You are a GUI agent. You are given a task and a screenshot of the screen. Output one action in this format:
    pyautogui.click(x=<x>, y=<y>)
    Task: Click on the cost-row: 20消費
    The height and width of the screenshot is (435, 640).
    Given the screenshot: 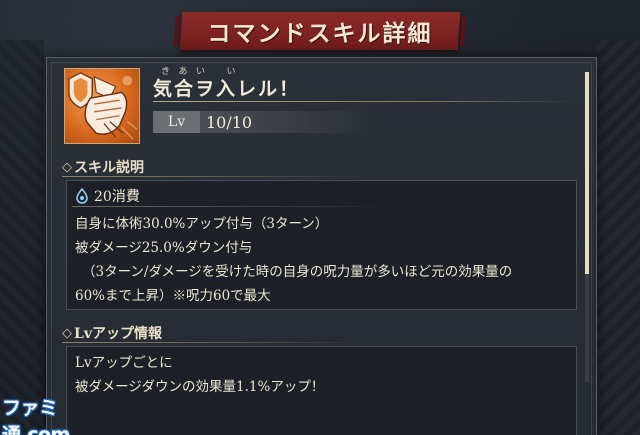 What is the action you would take?
    pyautogui.click(x=107, y=196)
    